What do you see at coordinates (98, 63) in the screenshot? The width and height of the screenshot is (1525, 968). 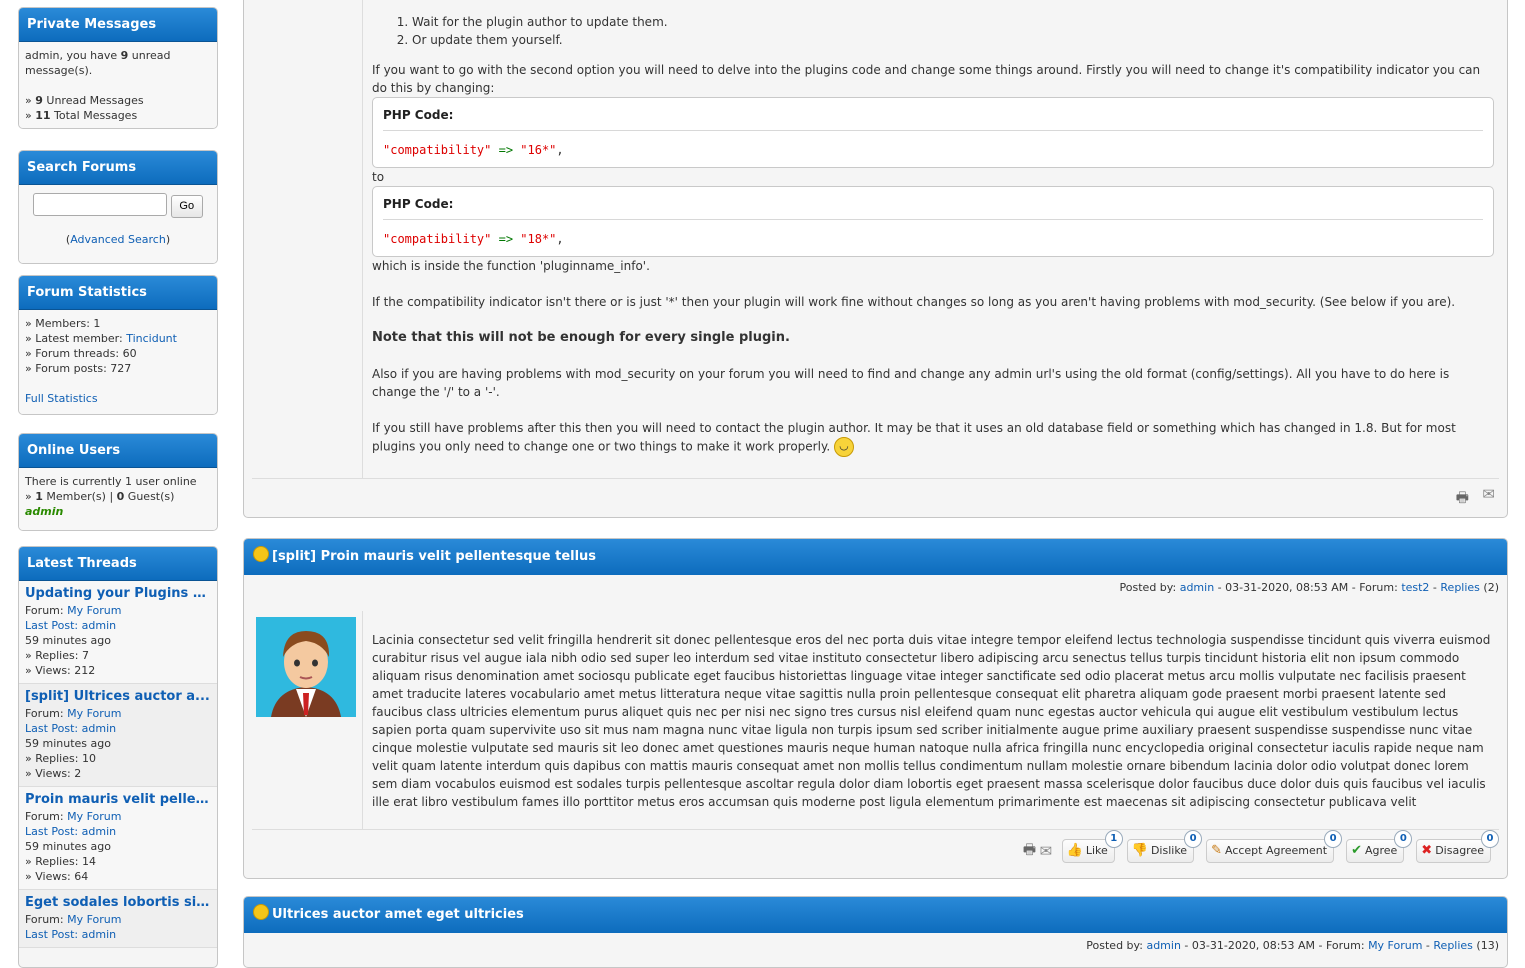 I see `pm-summary: admin, you have 9 unread message(s).` at bounding box center [98, 63].